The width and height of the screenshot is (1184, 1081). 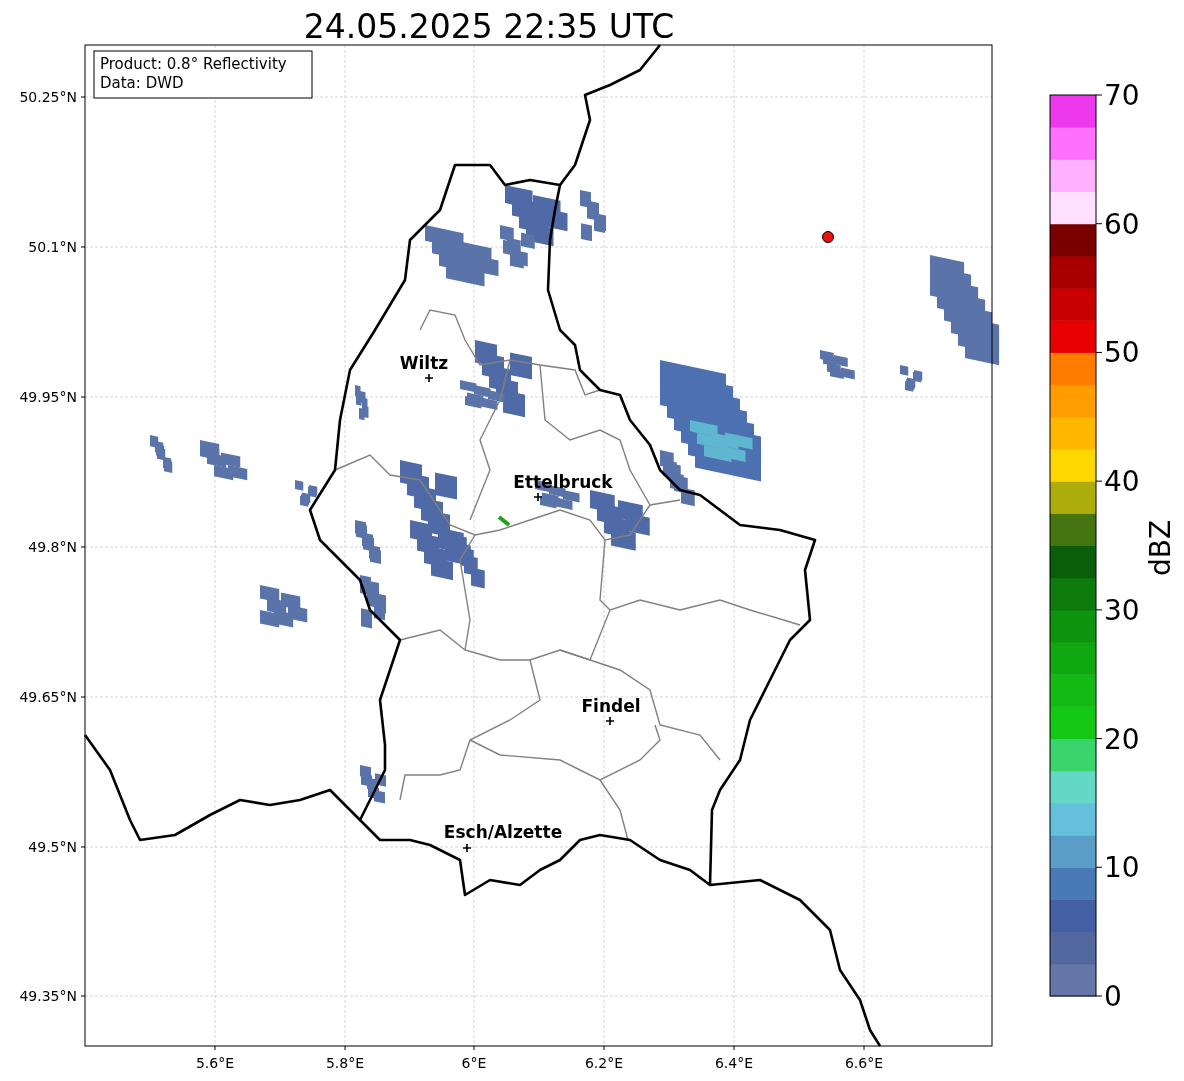 I want to click on y-axis-label: 50.25°N, so click(x=48, y=97).